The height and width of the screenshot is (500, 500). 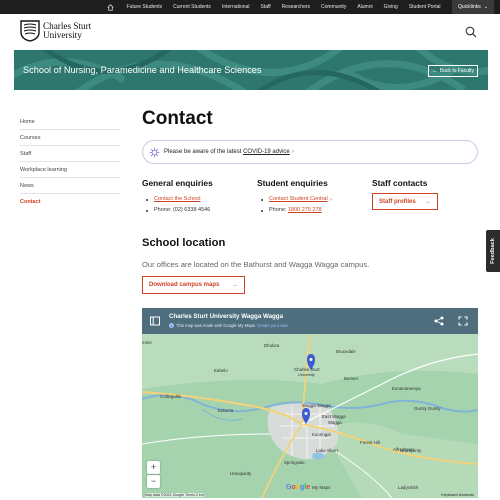 I want to click on sidenav-item-courses: Courses, so click(x=70, y=138).